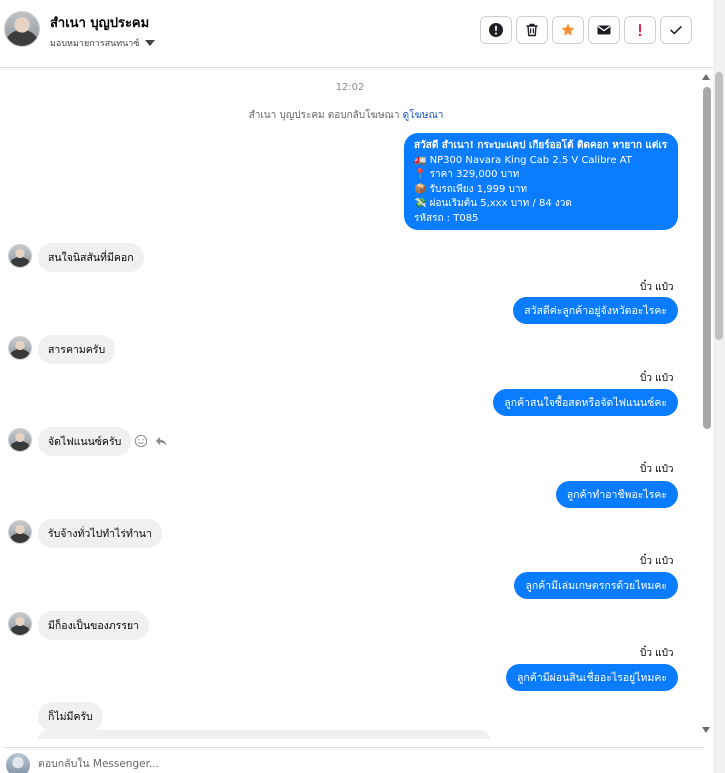  I want to click on incoming-message-partial, so click(264, 734).